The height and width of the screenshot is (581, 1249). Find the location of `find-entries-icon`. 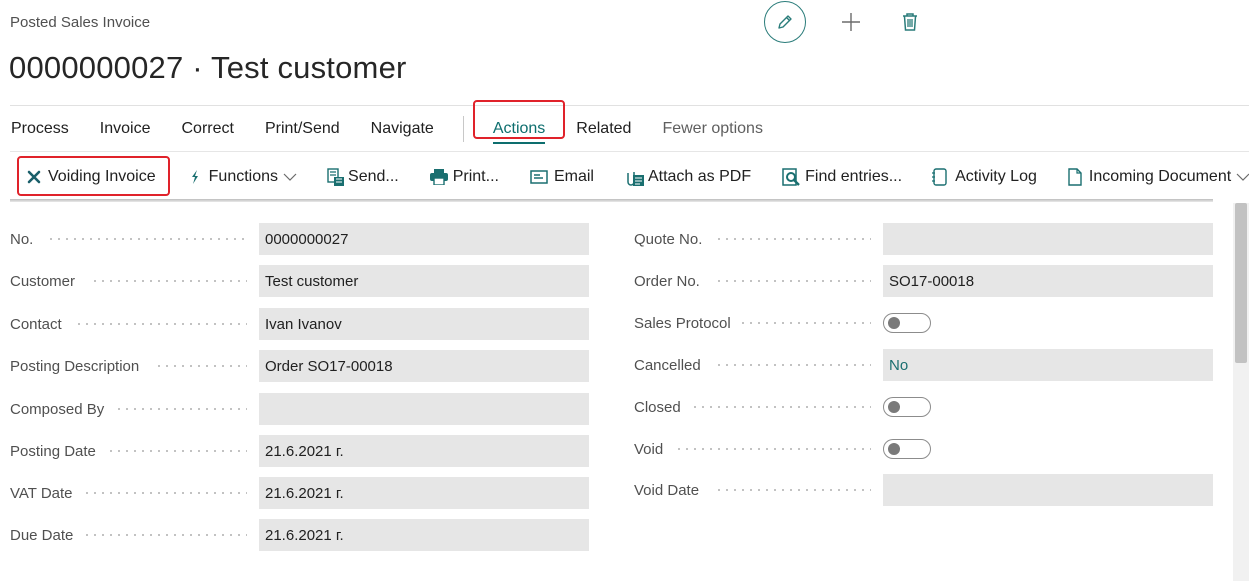

find-entries-icon is located at coordinates (791, 177).